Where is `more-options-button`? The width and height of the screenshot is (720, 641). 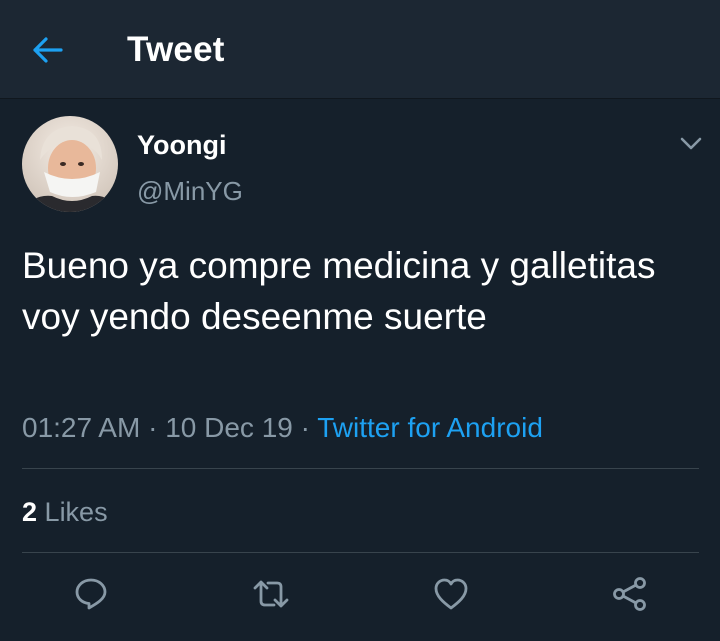
more-options-button is located at coordinates (691, 144).